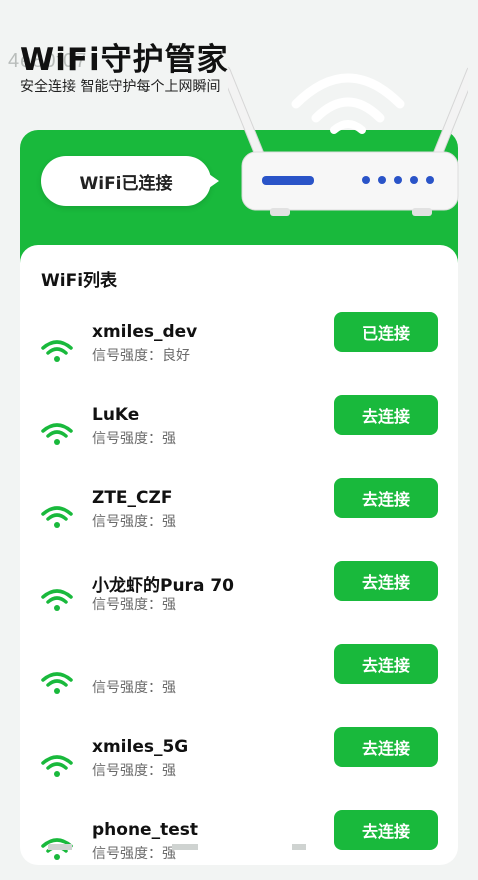  I want to click on wifi-list-item: 小龙虾的Pura 70 信号强度：强 去连接, so click(239, 596).